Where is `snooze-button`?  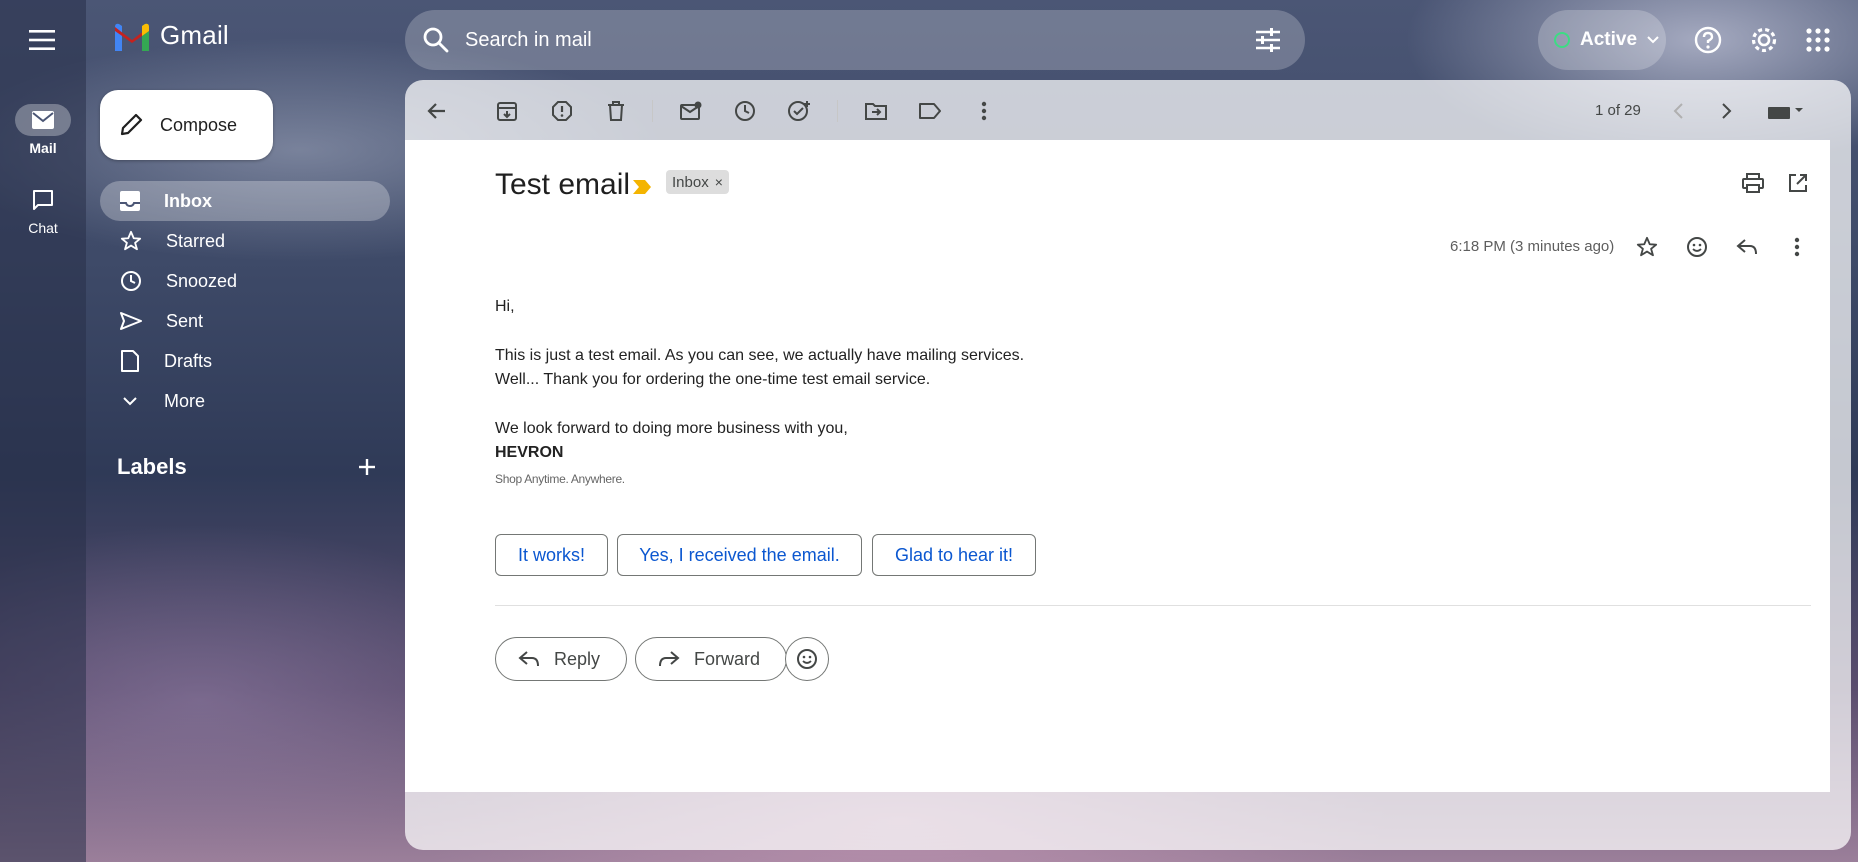
snooze-button is located at coordinates (745, 111).